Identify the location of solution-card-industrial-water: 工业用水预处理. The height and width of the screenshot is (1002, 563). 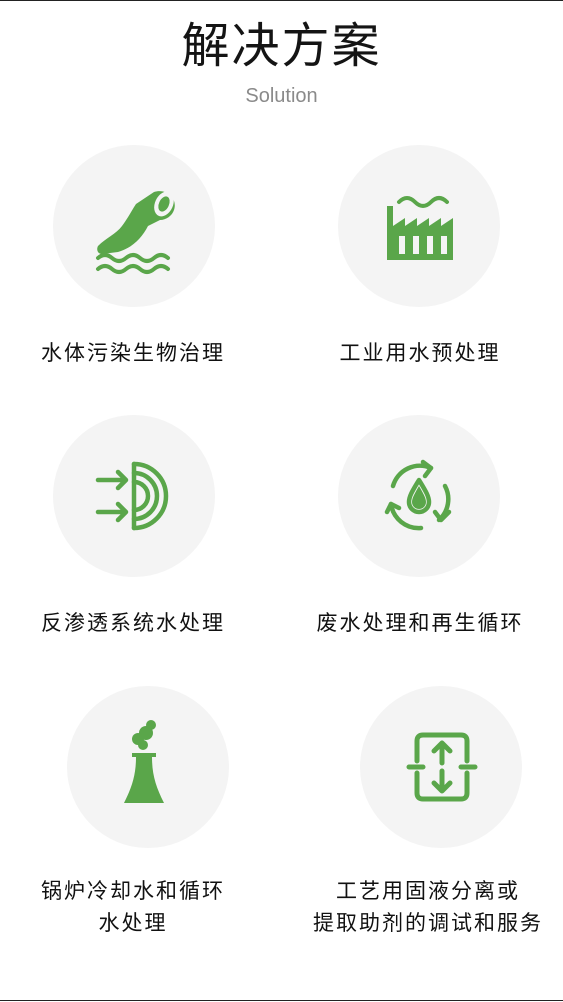
(420, 260).